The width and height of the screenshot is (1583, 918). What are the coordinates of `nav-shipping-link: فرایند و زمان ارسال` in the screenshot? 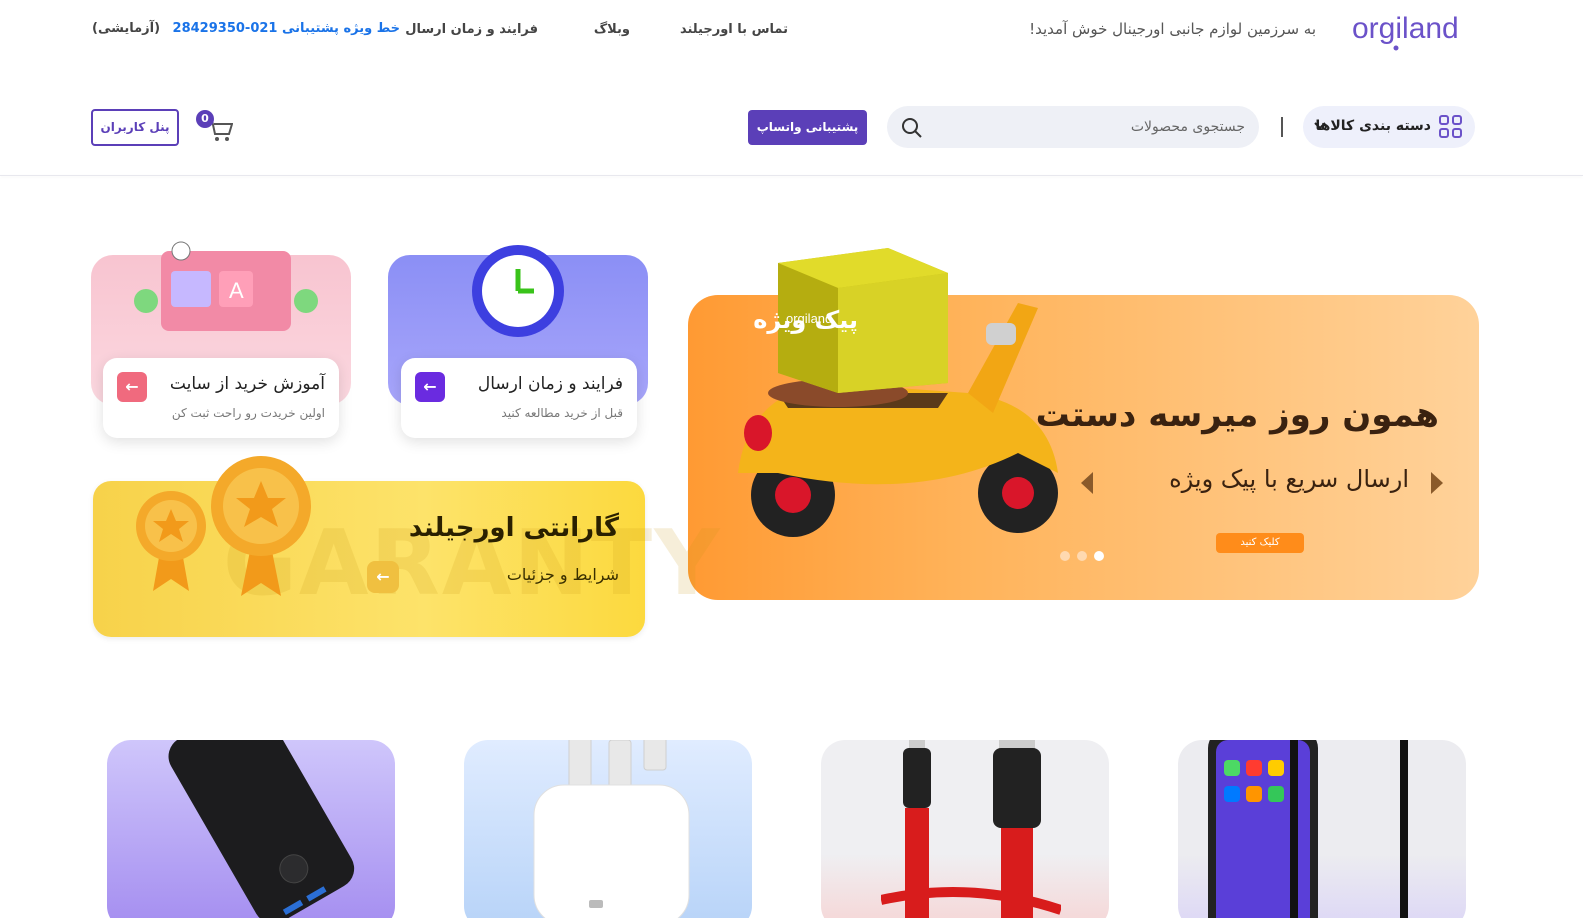 It's located at (471, 29).